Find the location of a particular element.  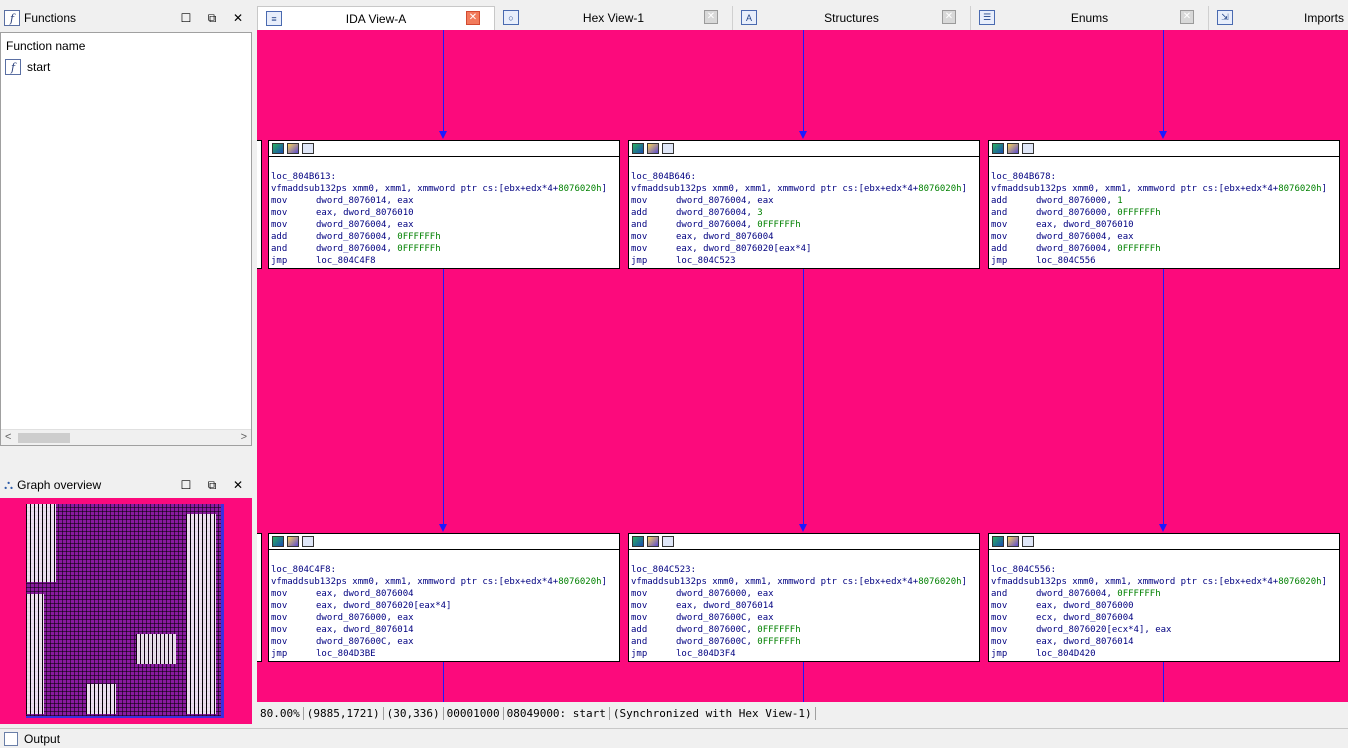

tab-imports: ⇲ Imports is located at coordinates (1278, 18).